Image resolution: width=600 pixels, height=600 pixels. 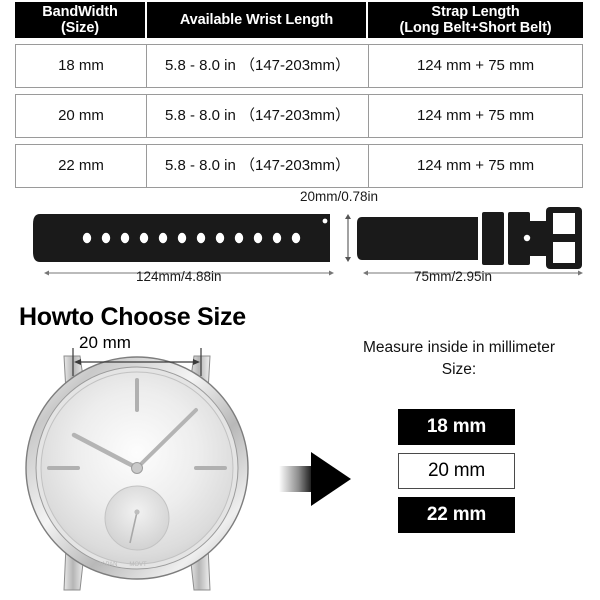 I want to click on right-arrow-icon, so click(x=315, y=479).